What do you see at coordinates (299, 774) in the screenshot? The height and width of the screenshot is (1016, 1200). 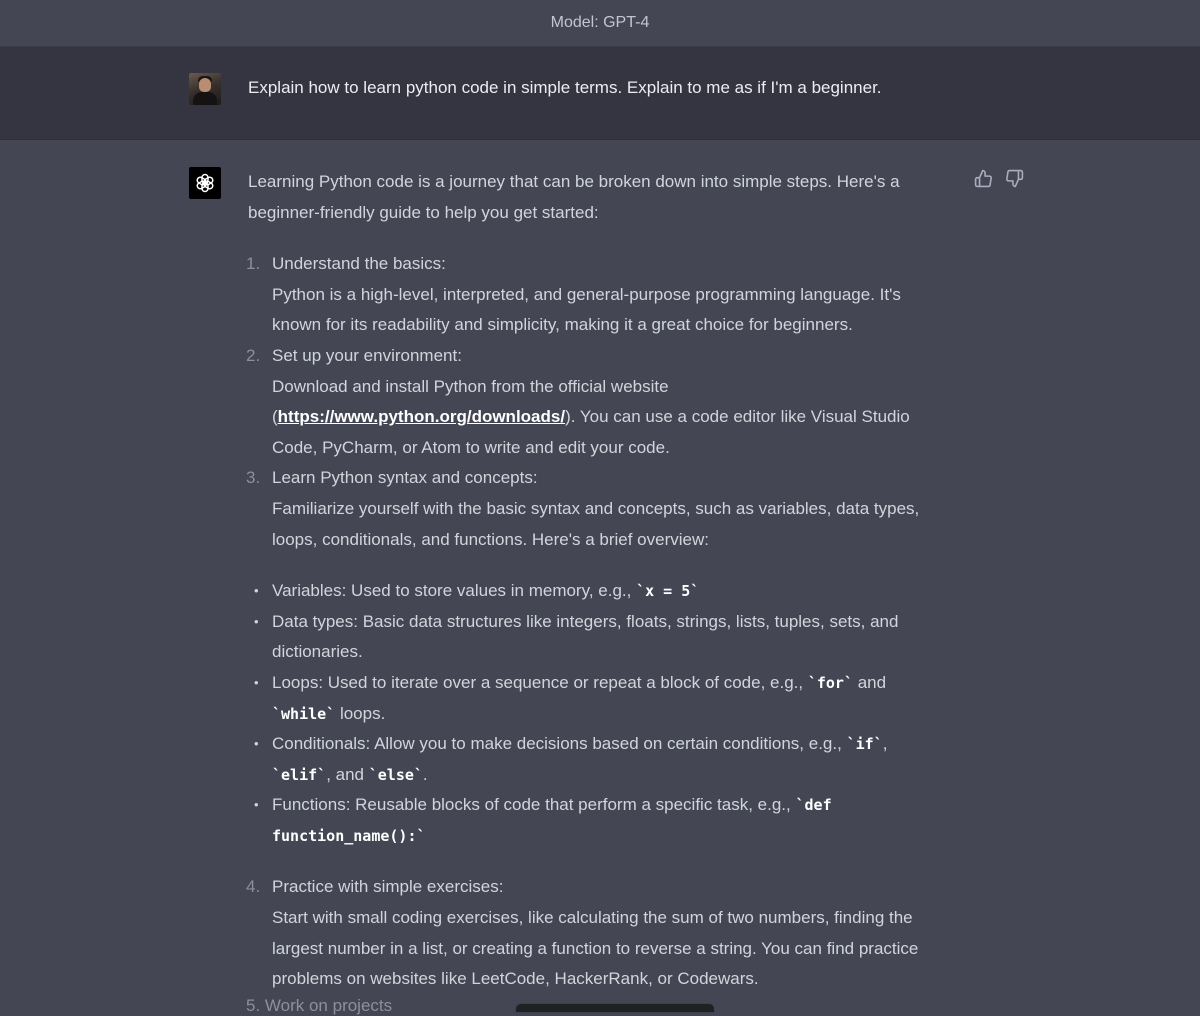 I see `inline-code: `elif`` at bounding box center [299, 774].